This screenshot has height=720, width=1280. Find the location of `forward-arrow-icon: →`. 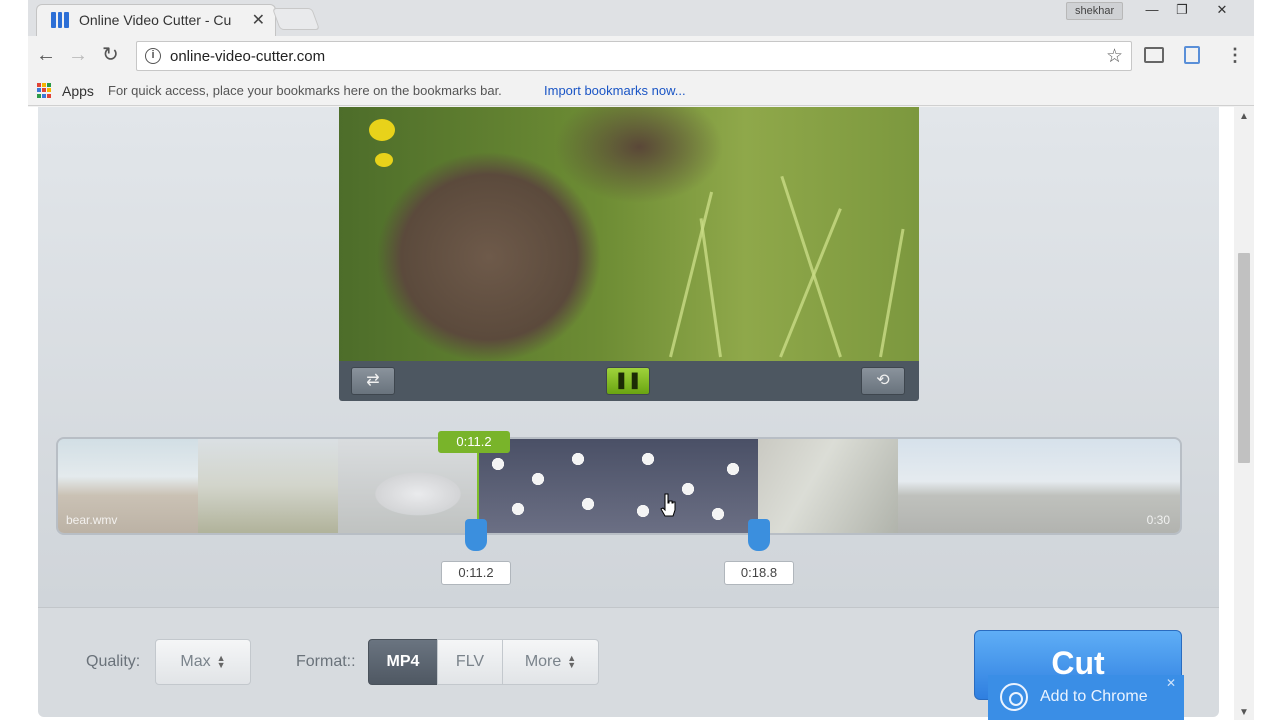

forward-arrow-icon: → is located at coordinates (78, 55).